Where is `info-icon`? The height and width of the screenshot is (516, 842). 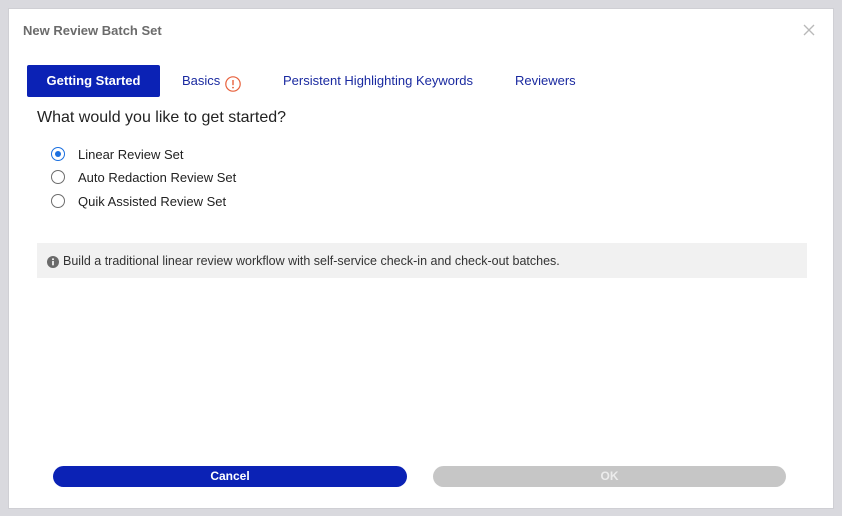 info-icon is located at coordinates (53, 261).